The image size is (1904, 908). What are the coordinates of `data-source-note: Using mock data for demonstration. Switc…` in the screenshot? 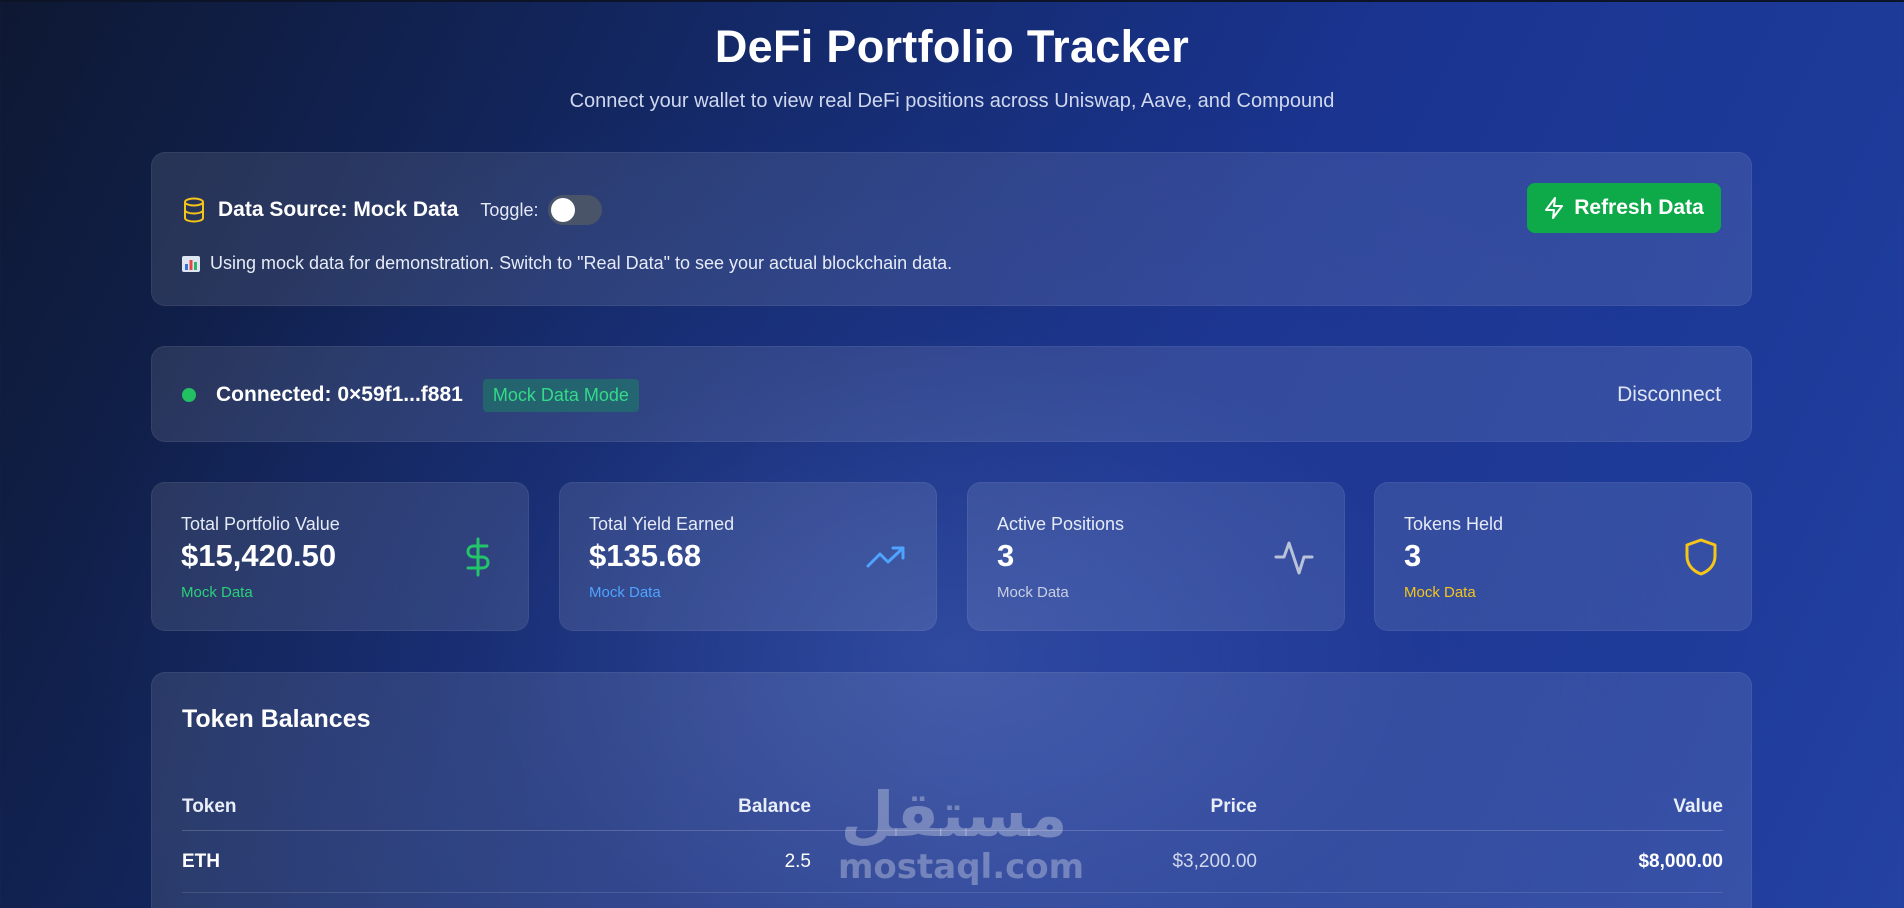 It's located at (567, 263).